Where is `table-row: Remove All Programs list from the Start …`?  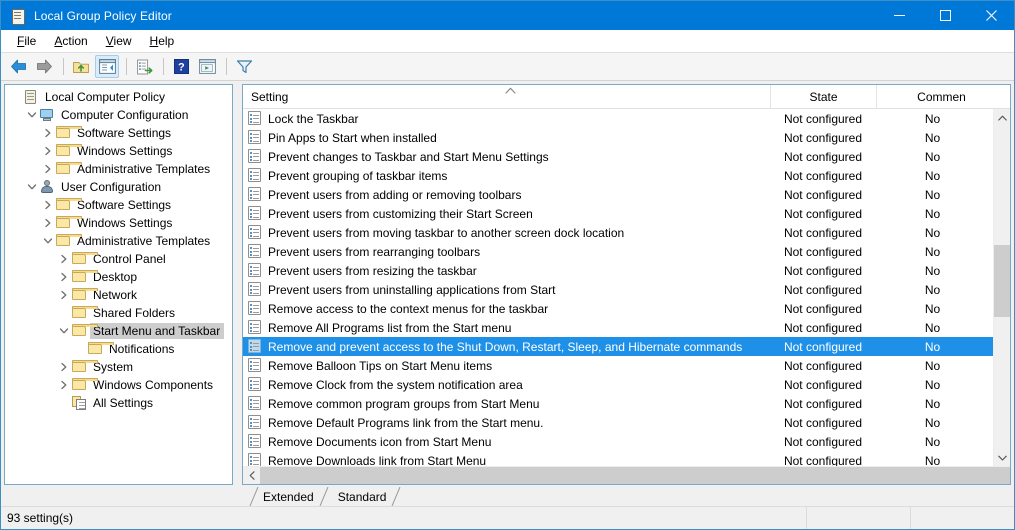 table-row: Remove All Programs list from the Start … is located at coordinates (618, 327).